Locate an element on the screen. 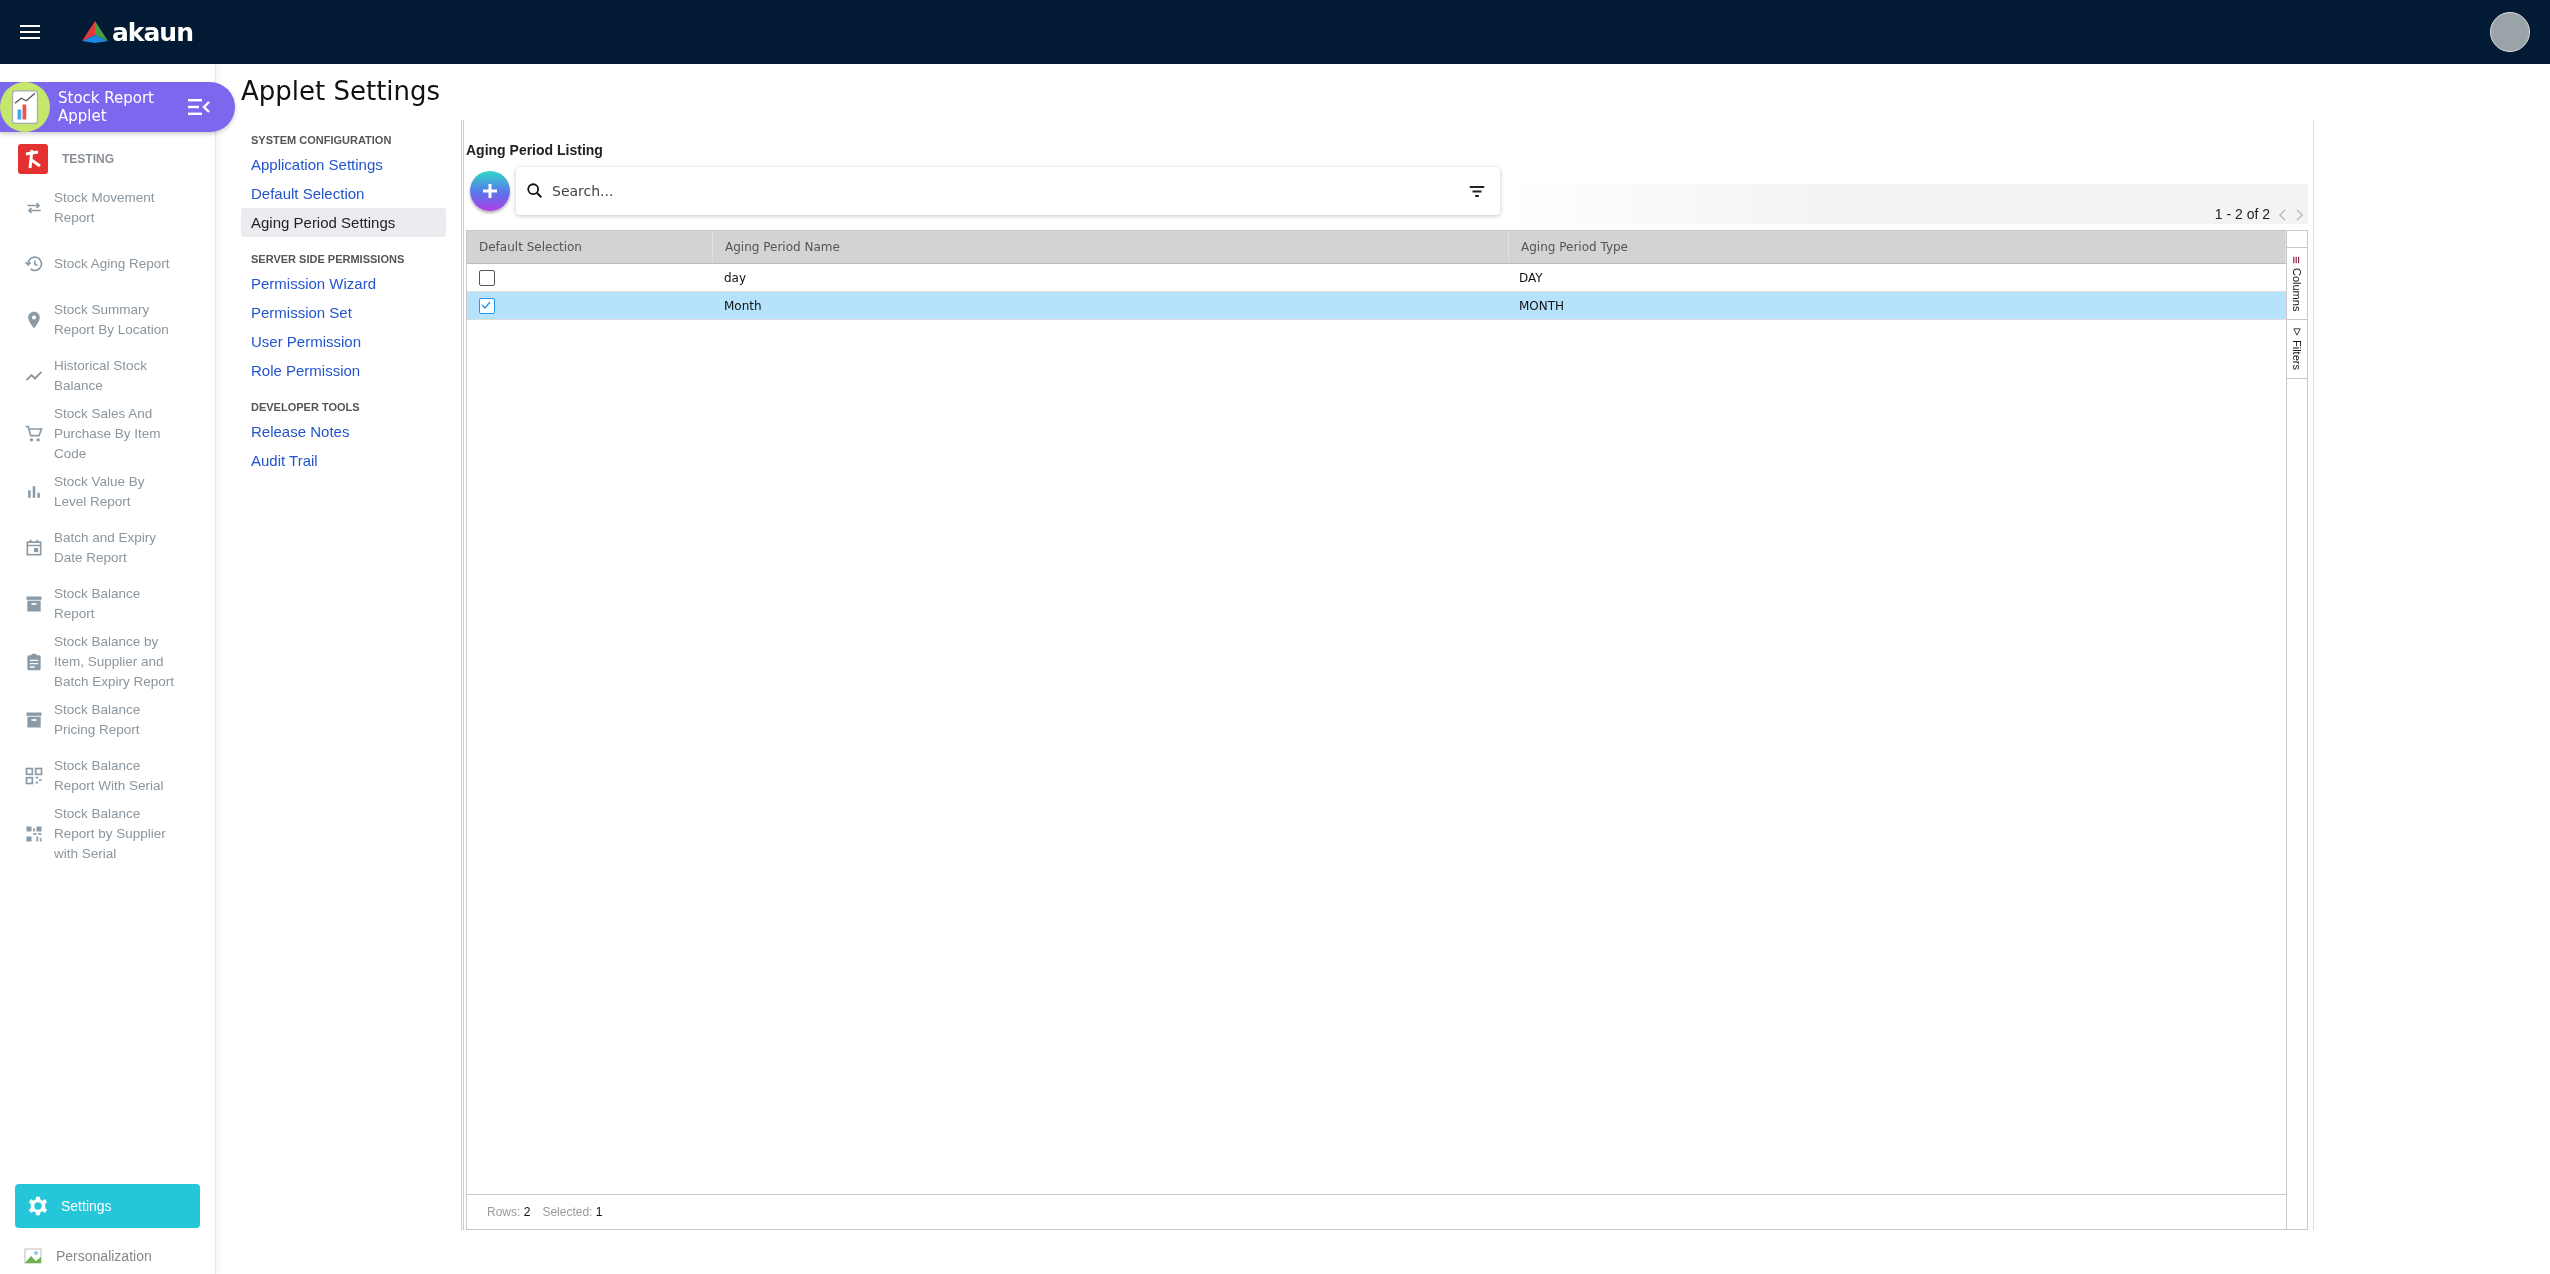 This screenshot has height=1274, width=2550. sidebar-item: Stock Summary Report By Location is located at coordinates (107, 320).